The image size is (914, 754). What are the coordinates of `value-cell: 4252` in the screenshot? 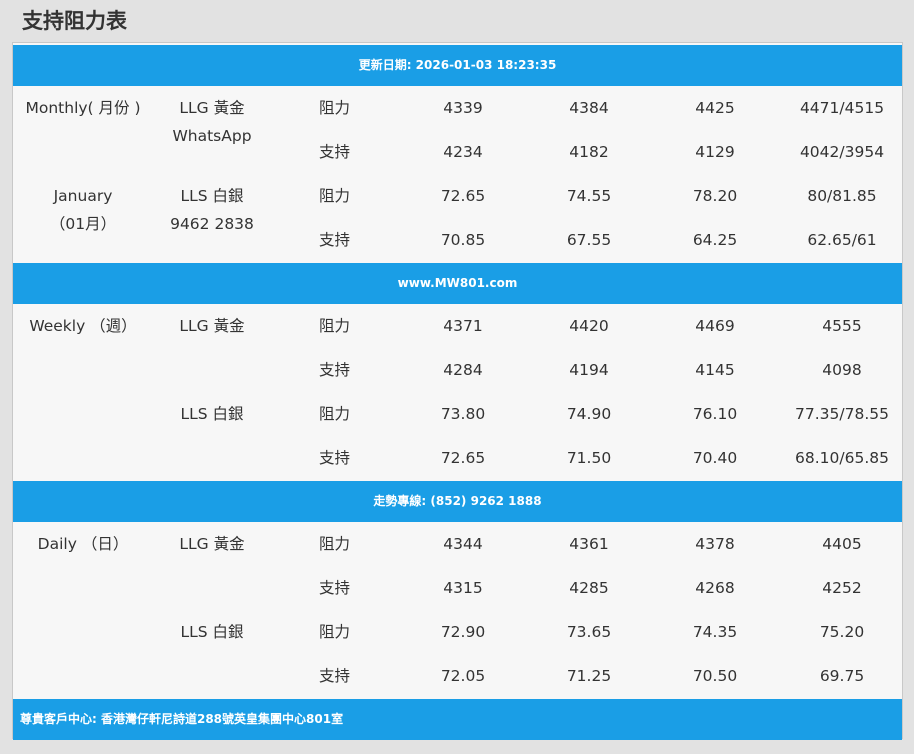 It's located at (842, 588).